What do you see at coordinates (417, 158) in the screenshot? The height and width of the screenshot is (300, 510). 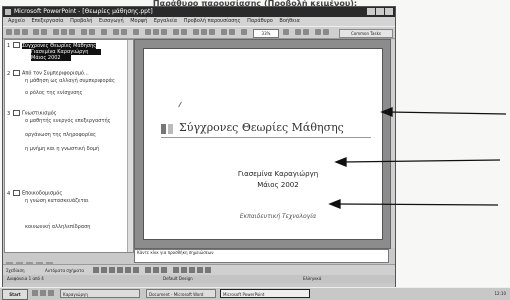 I see `annotation-arrows` at bounding box center [417, 158].